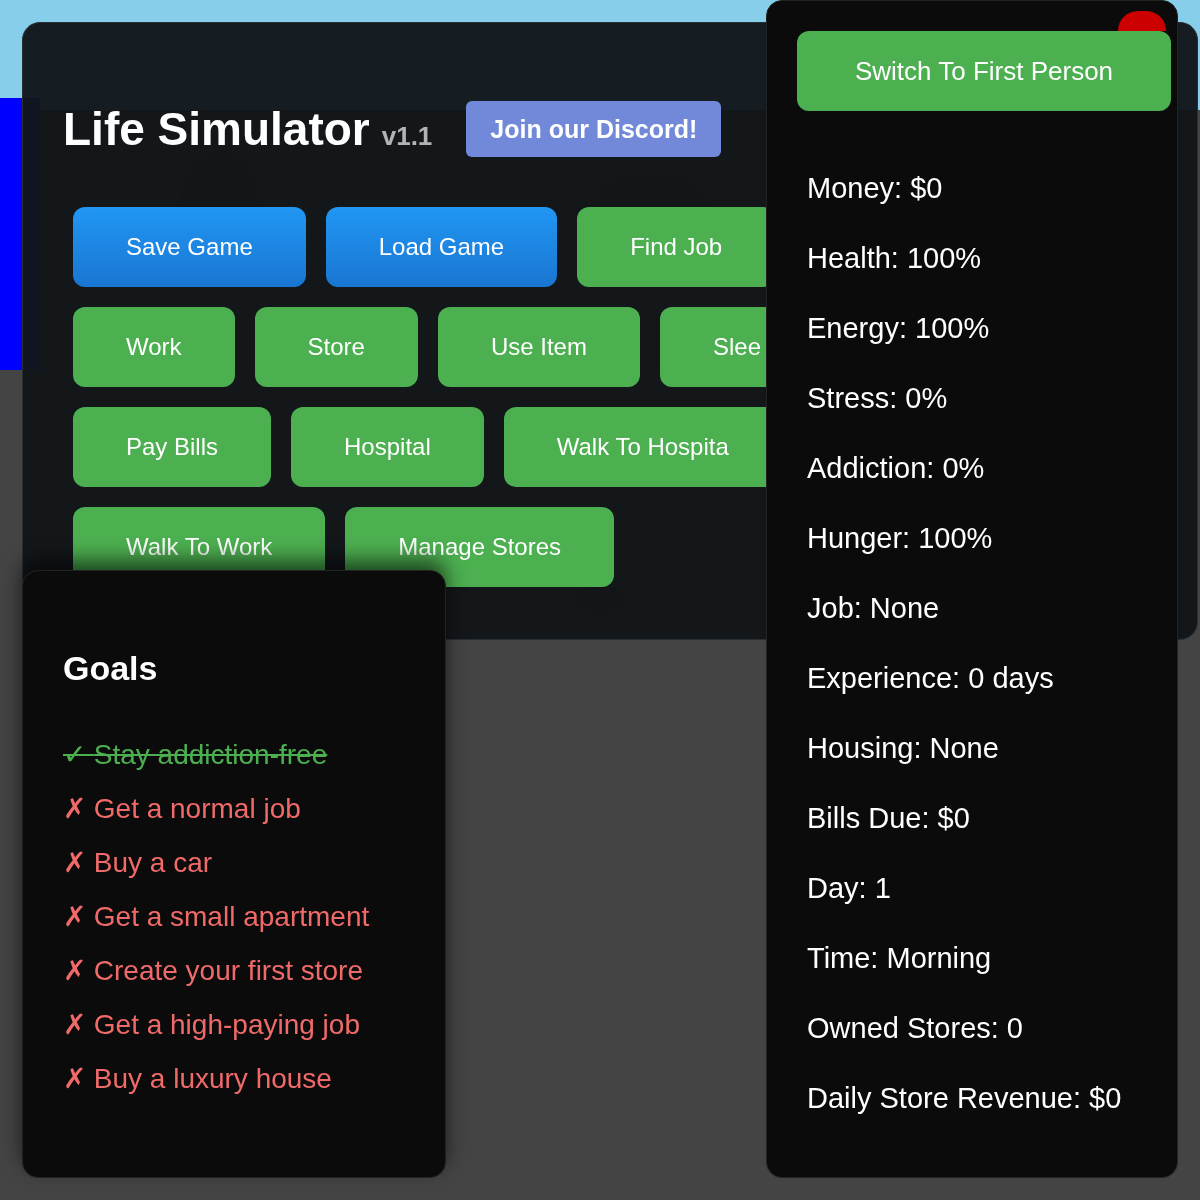 Image resolution: width=1200 pixels, height=1200 pixels. I want to click on stat-line: Experience: 0 days, so click(931, 678).